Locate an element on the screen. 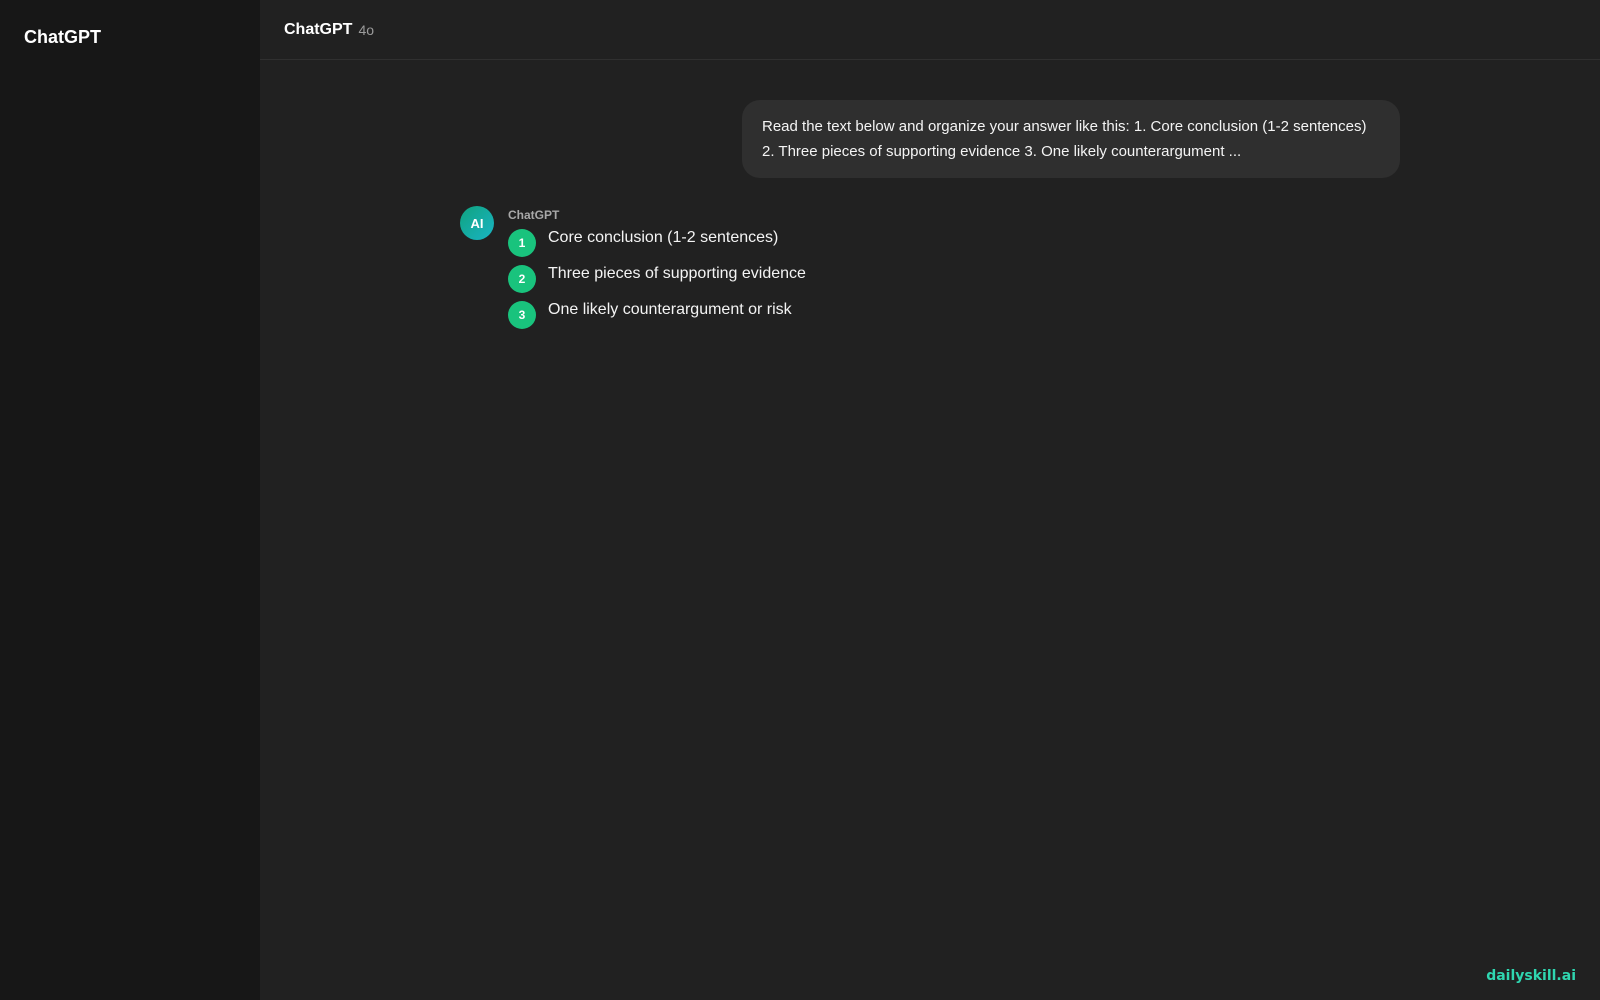  list-item: 3 One likely counterargument or risk is located at coordinates (657, 317).